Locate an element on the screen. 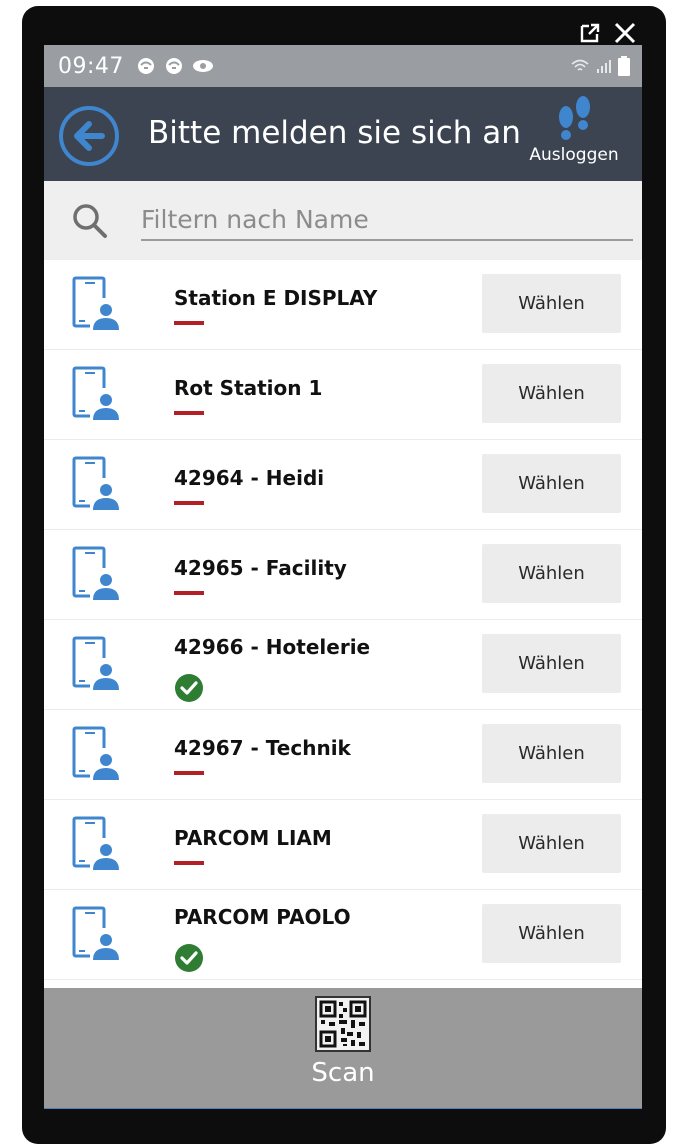  filter-input is located at coordinates (387, 220).